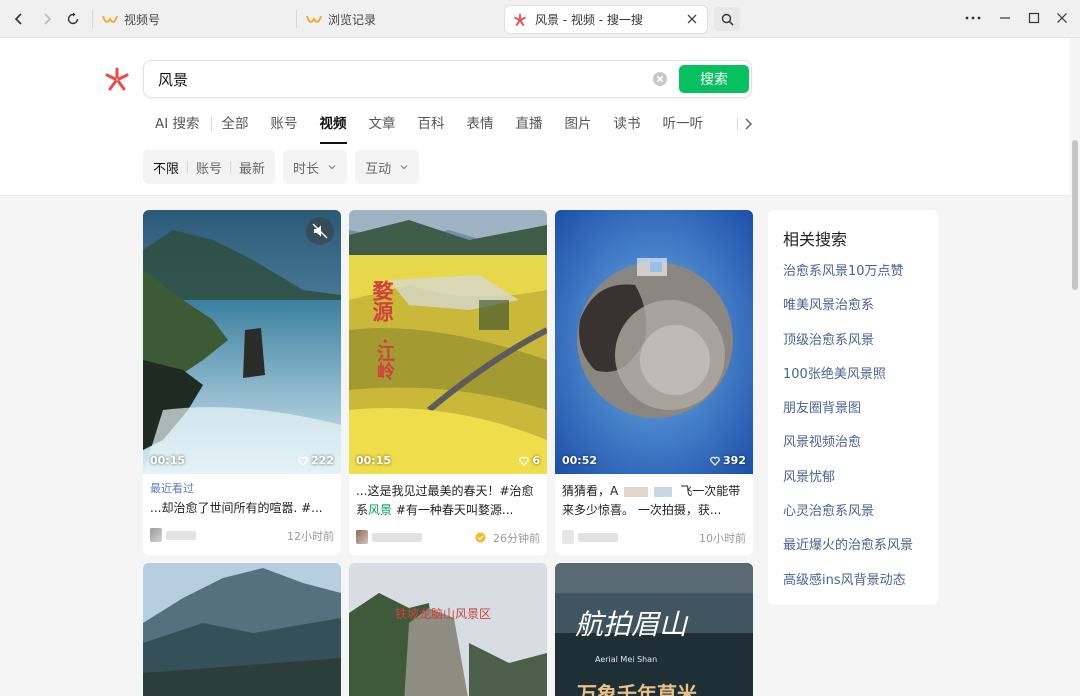 This screenshot has width=1080, height=696. I want to click on verified-badge-icon, so click(480, 537).